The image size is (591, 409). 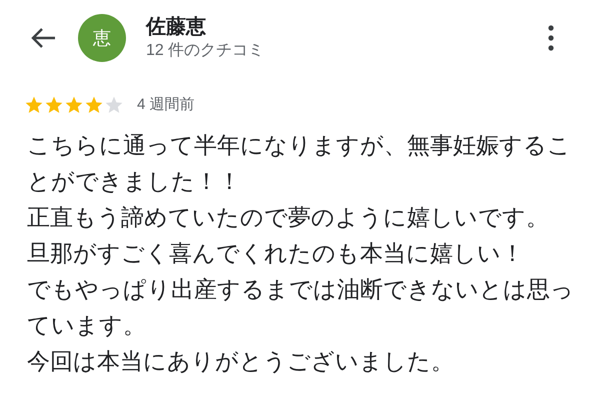 What do you see at coordinates (288, 217) in the screenshot?
I see `review-text: 正直もう諦めていたので夢のように嬉しいです。` at bounding box center [288, 217].